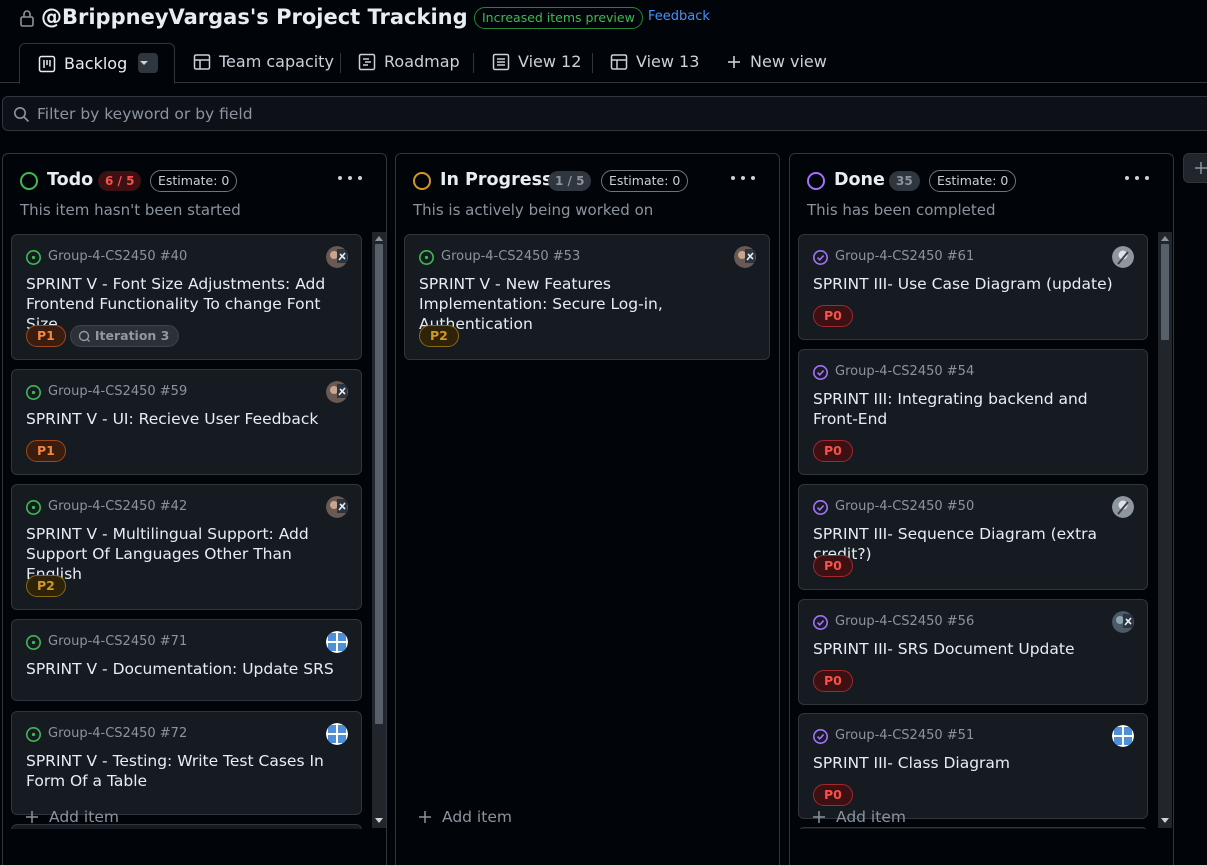 This screenshot has width=1207, height=865. I want to click on search-icon, so click(22, 115).